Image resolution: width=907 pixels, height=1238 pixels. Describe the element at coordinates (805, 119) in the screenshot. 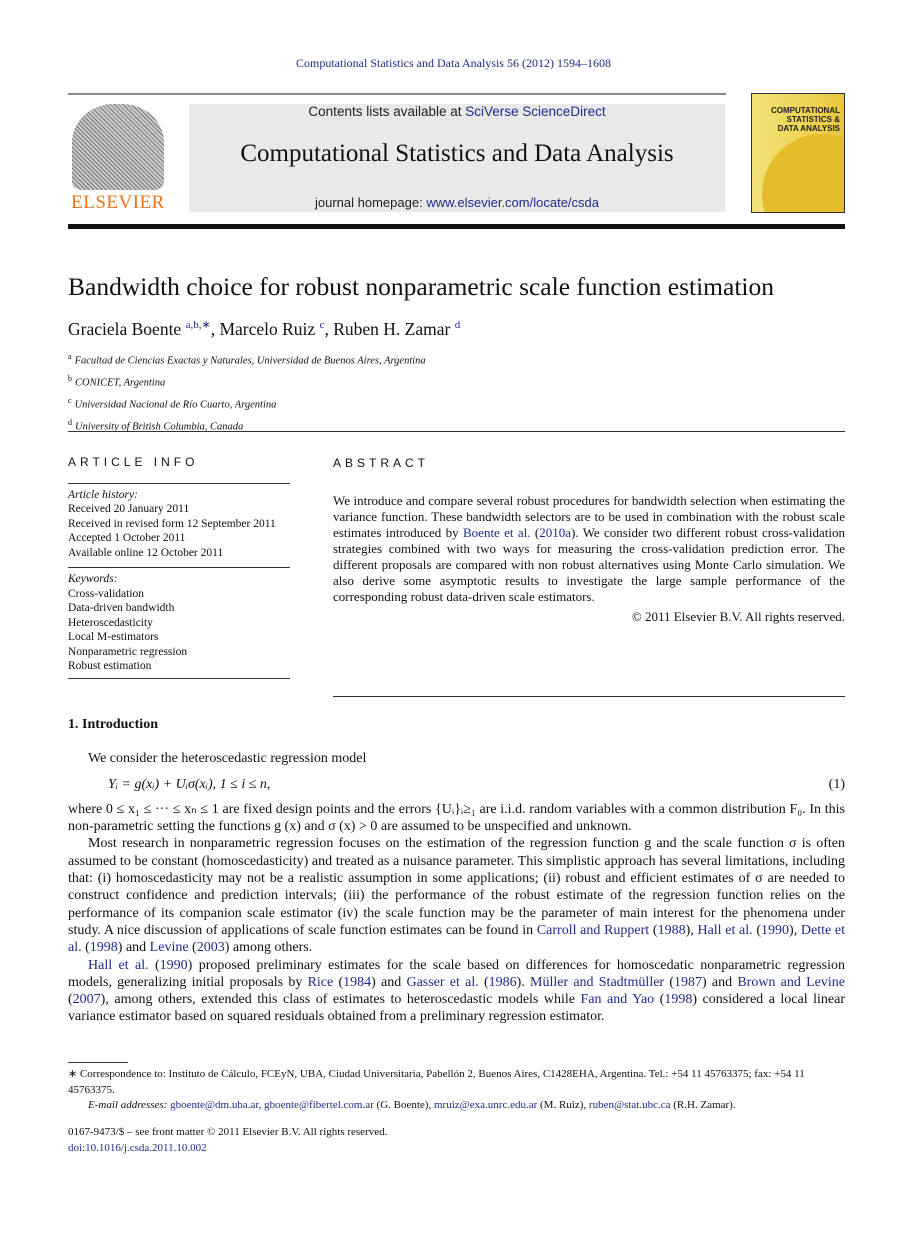

I see `cover-title: COMPUTATIONAL STATISTICS & DATA ANALYSIS` at that location.